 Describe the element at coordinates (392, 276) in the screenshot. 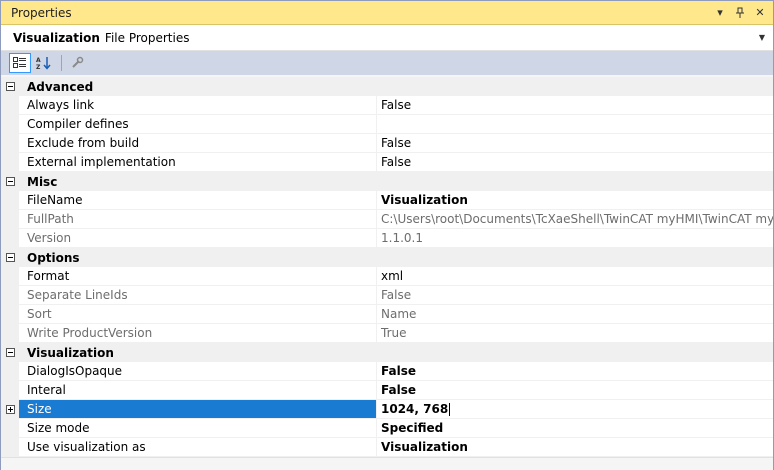

I see `property-value-text: xml` at that location.